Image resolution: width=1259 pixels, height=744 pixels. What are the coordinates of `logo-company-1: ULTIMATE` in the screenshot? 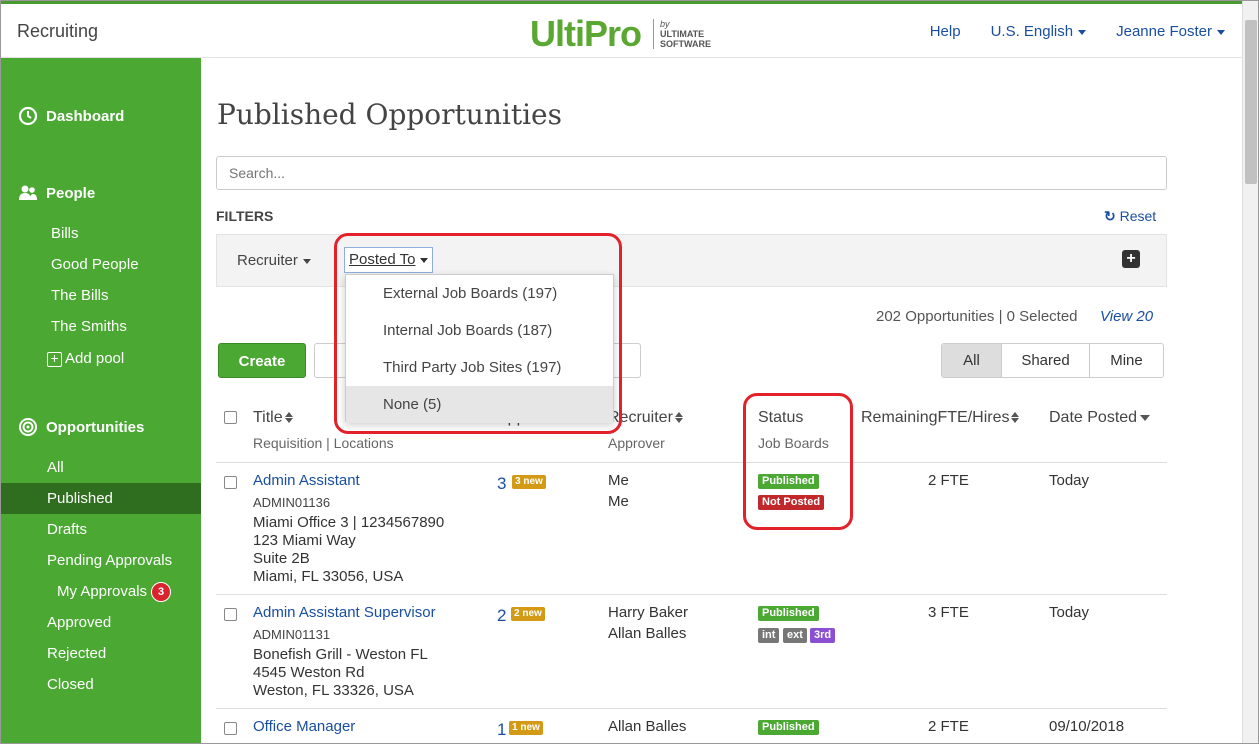 It's located at (682, 34).